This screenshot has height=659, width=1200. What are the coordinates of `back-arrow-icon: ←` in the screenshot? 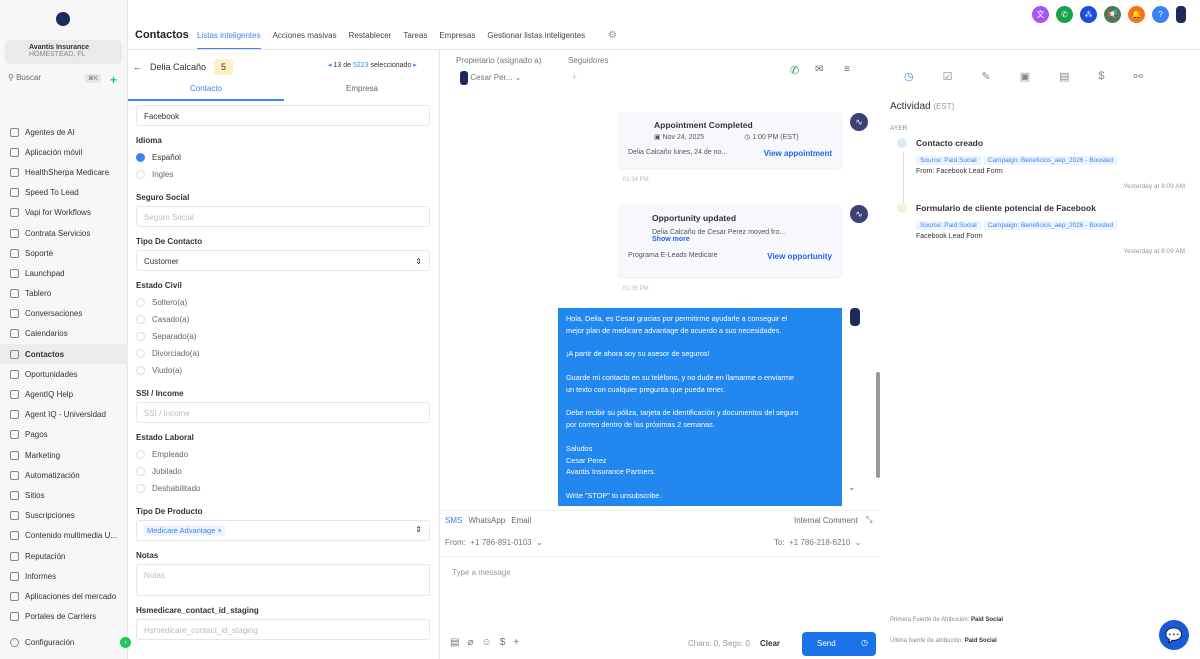 It's located at (137, 67).